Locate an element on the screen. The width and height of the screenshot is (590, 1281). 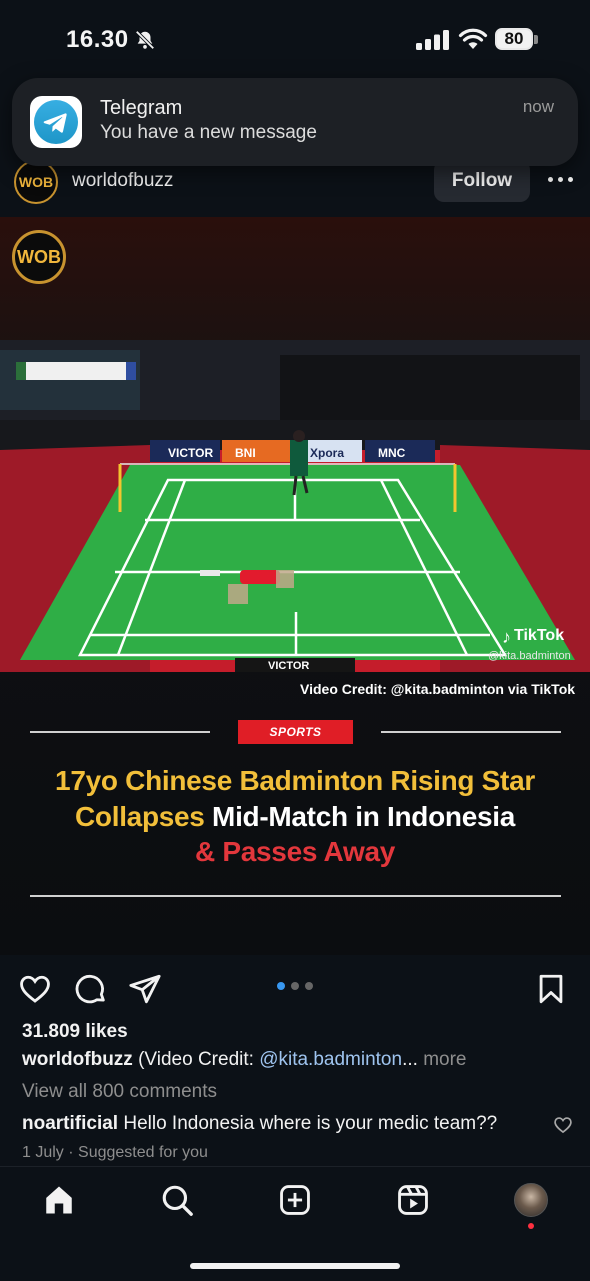
battery-icon: 80 is located at coordinates (517, 40).